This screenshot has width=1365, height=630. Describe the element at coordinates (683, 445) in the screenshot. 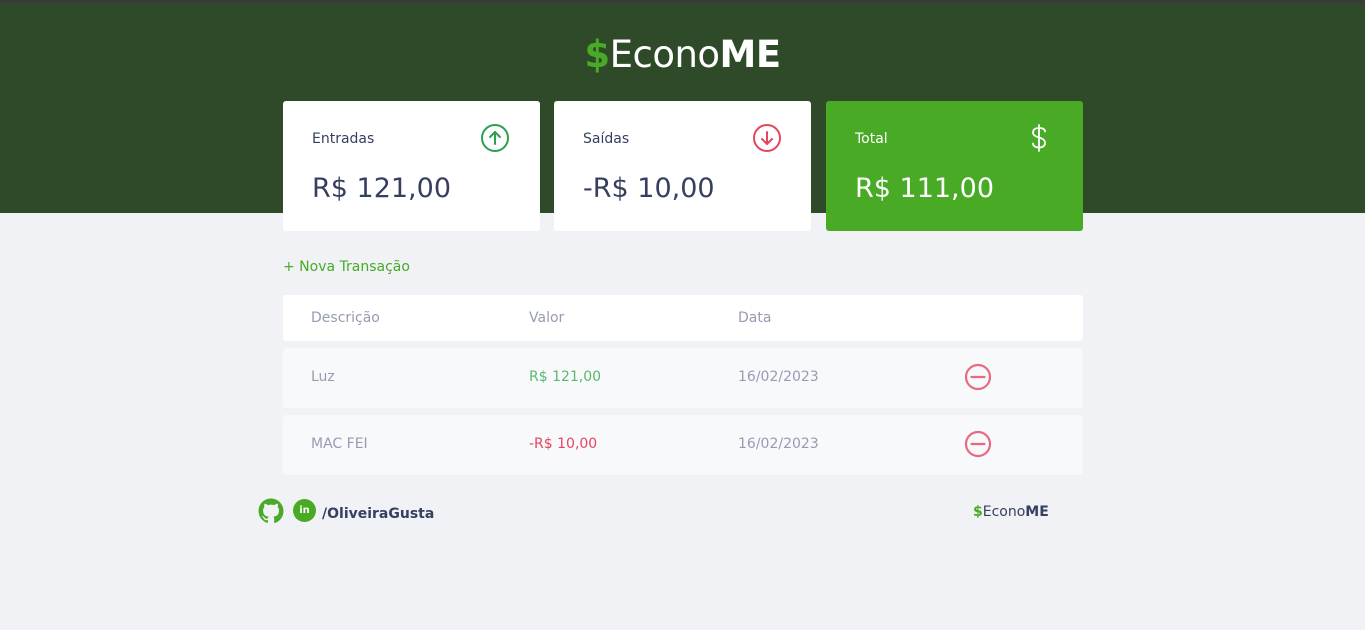

I see `table-row: MAC FEI -R$ 10,00 16/02/2023` at that location.